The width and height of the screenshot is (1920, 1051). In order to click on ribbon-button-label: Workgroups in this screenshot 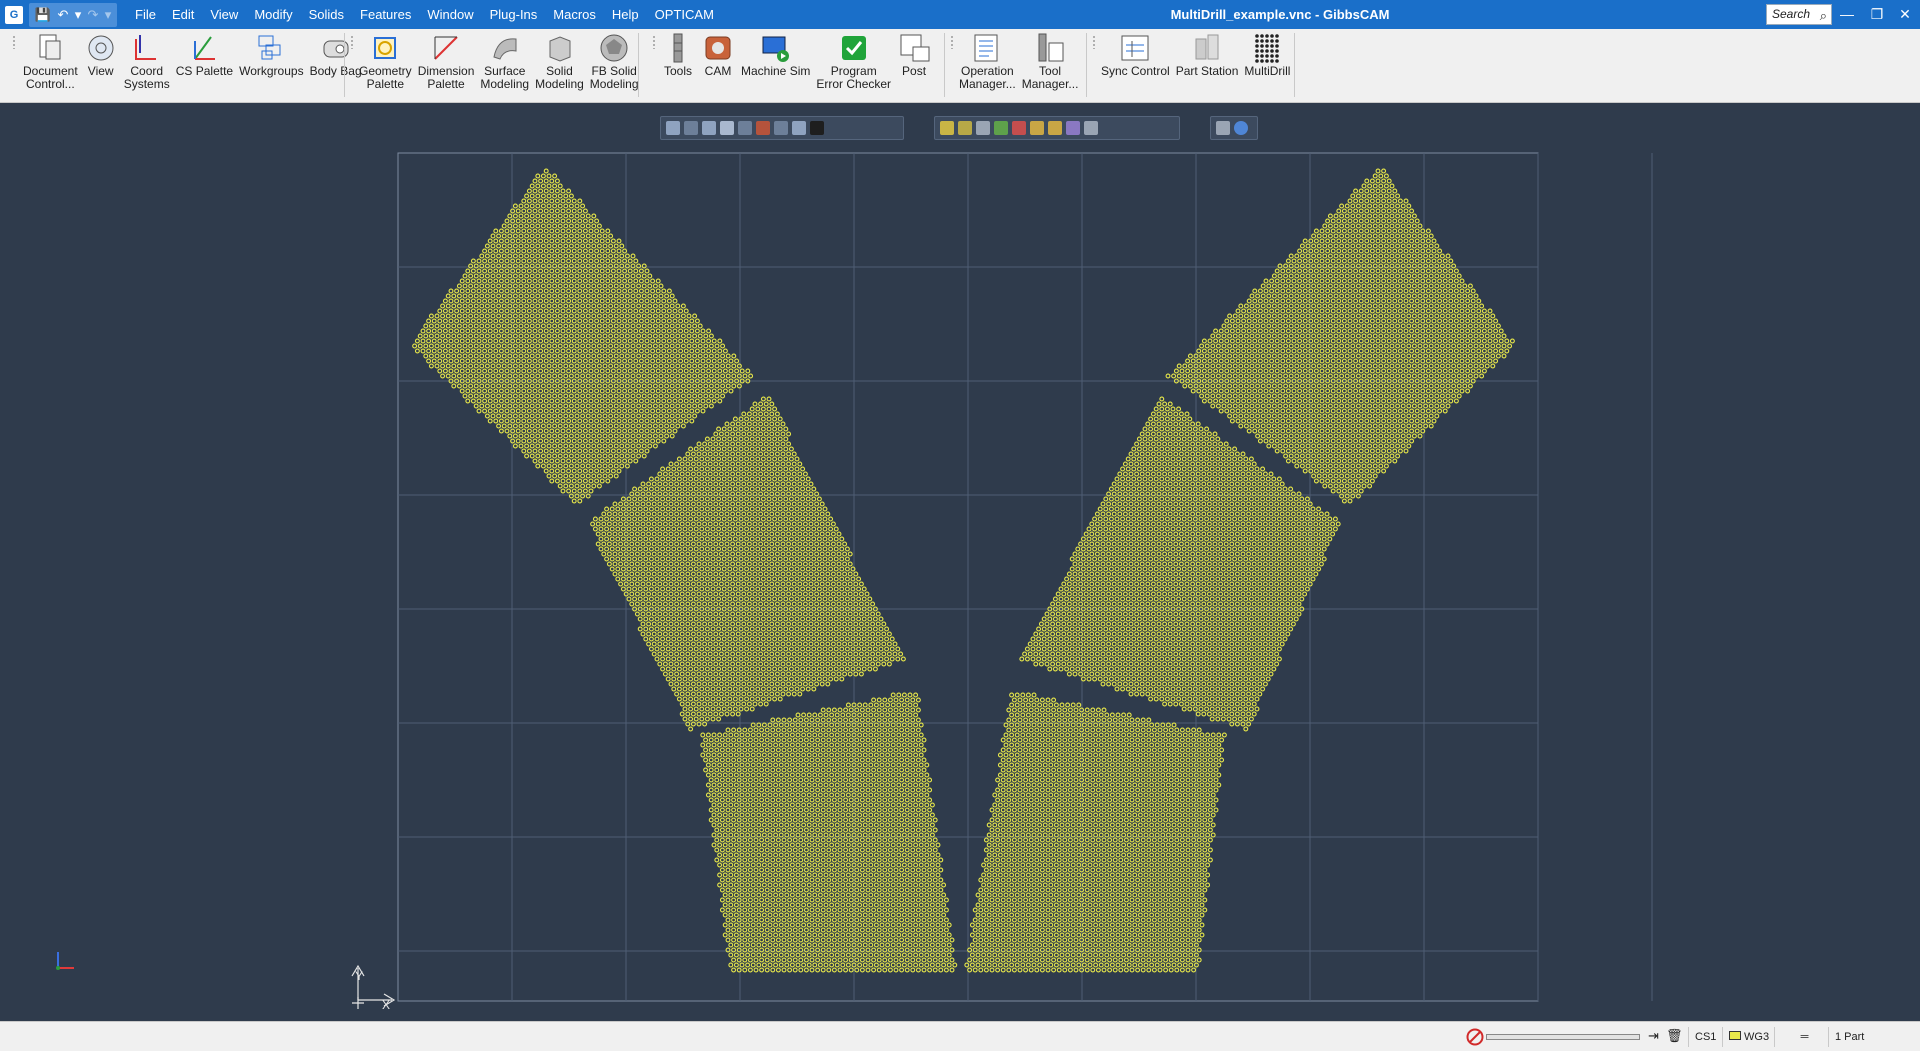, I will do `click(271, 71)`.